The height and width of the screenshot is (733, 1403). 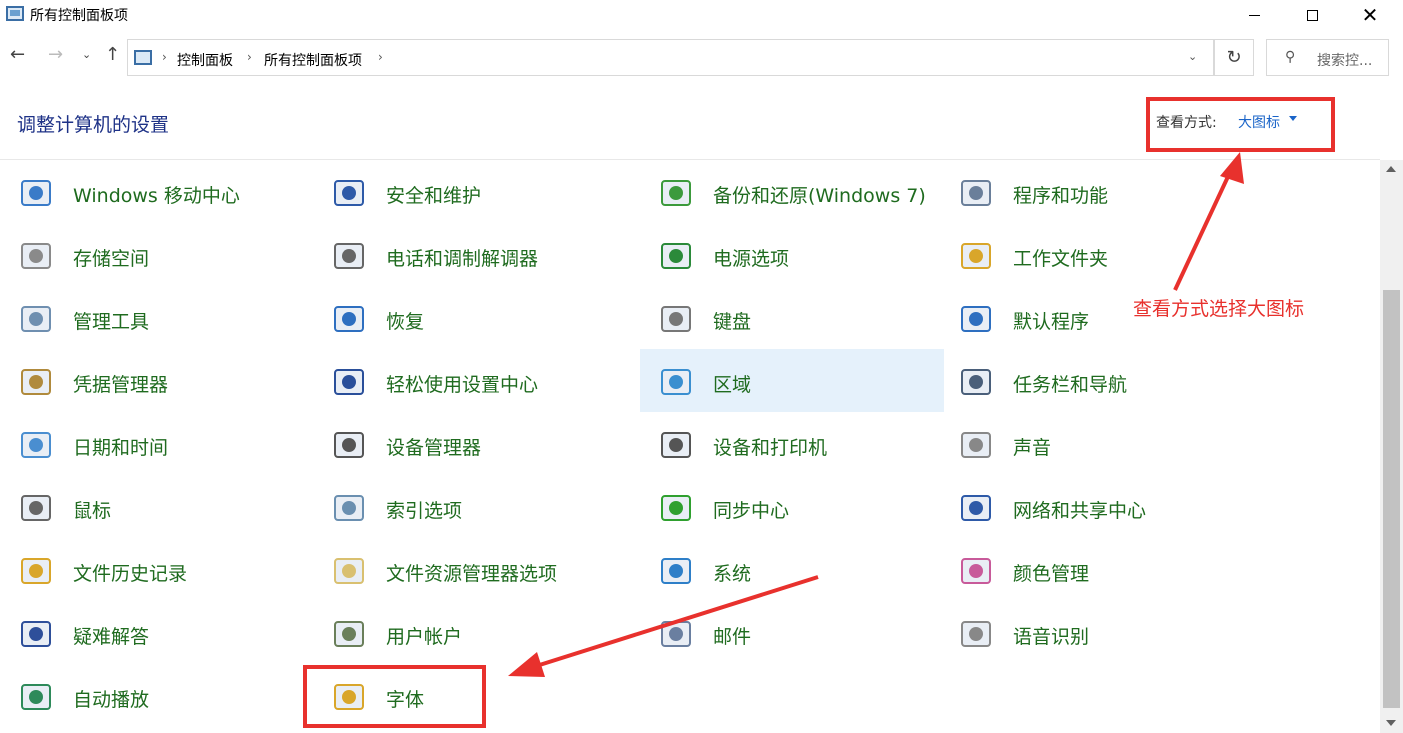 I want to click on control-panel-item-label: 管理工具, so click(x=111, y=322).